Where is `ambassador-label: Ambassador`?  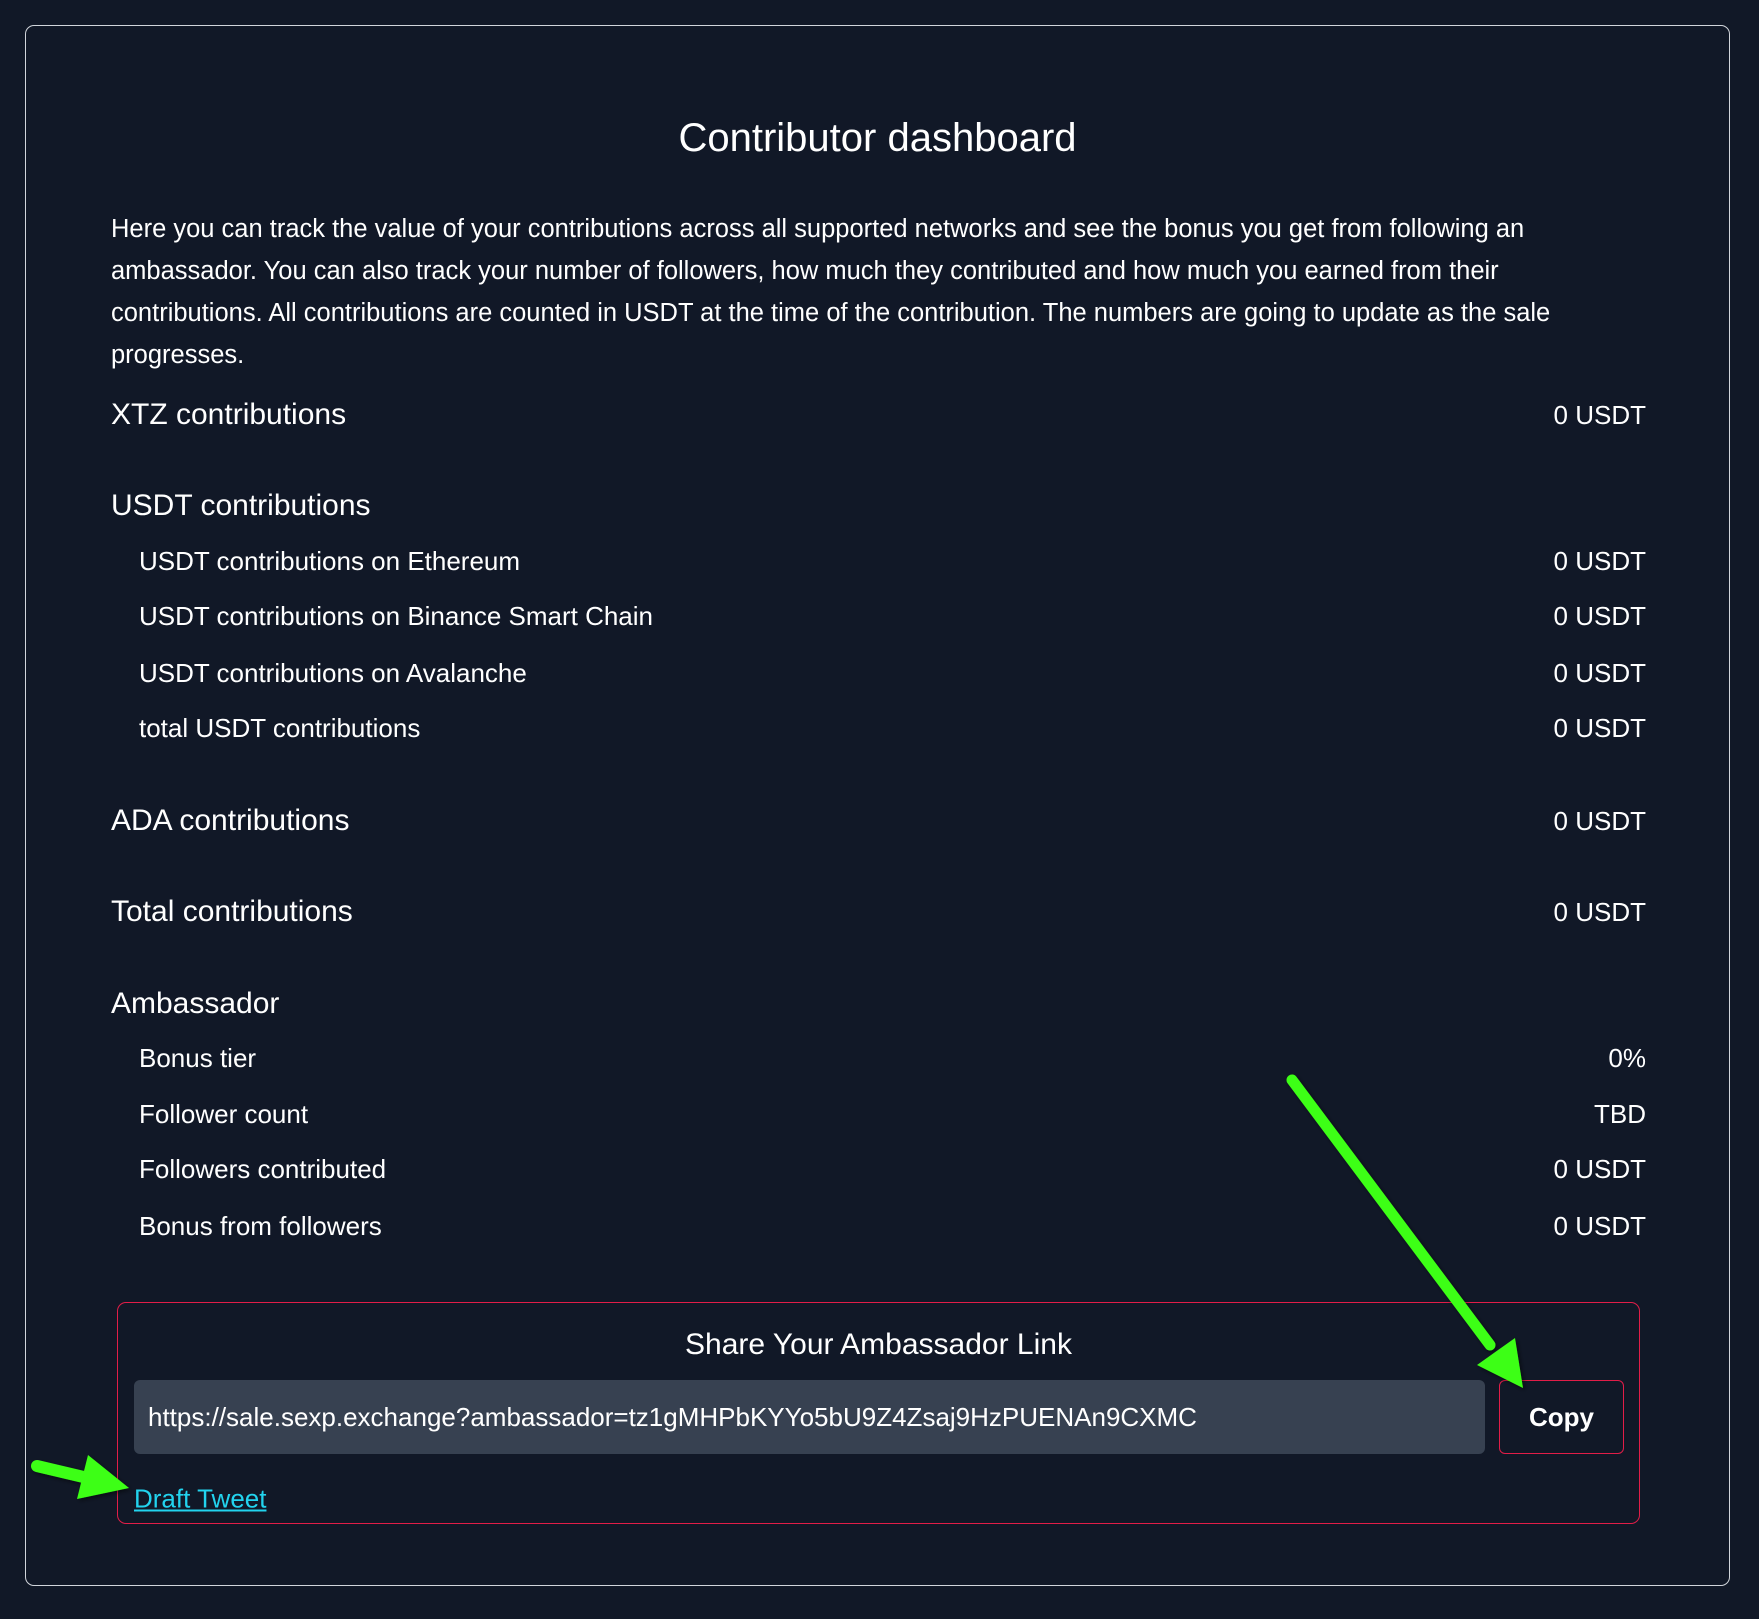
ambassador-label: Ambassador is located at coordinates (195, 1003).